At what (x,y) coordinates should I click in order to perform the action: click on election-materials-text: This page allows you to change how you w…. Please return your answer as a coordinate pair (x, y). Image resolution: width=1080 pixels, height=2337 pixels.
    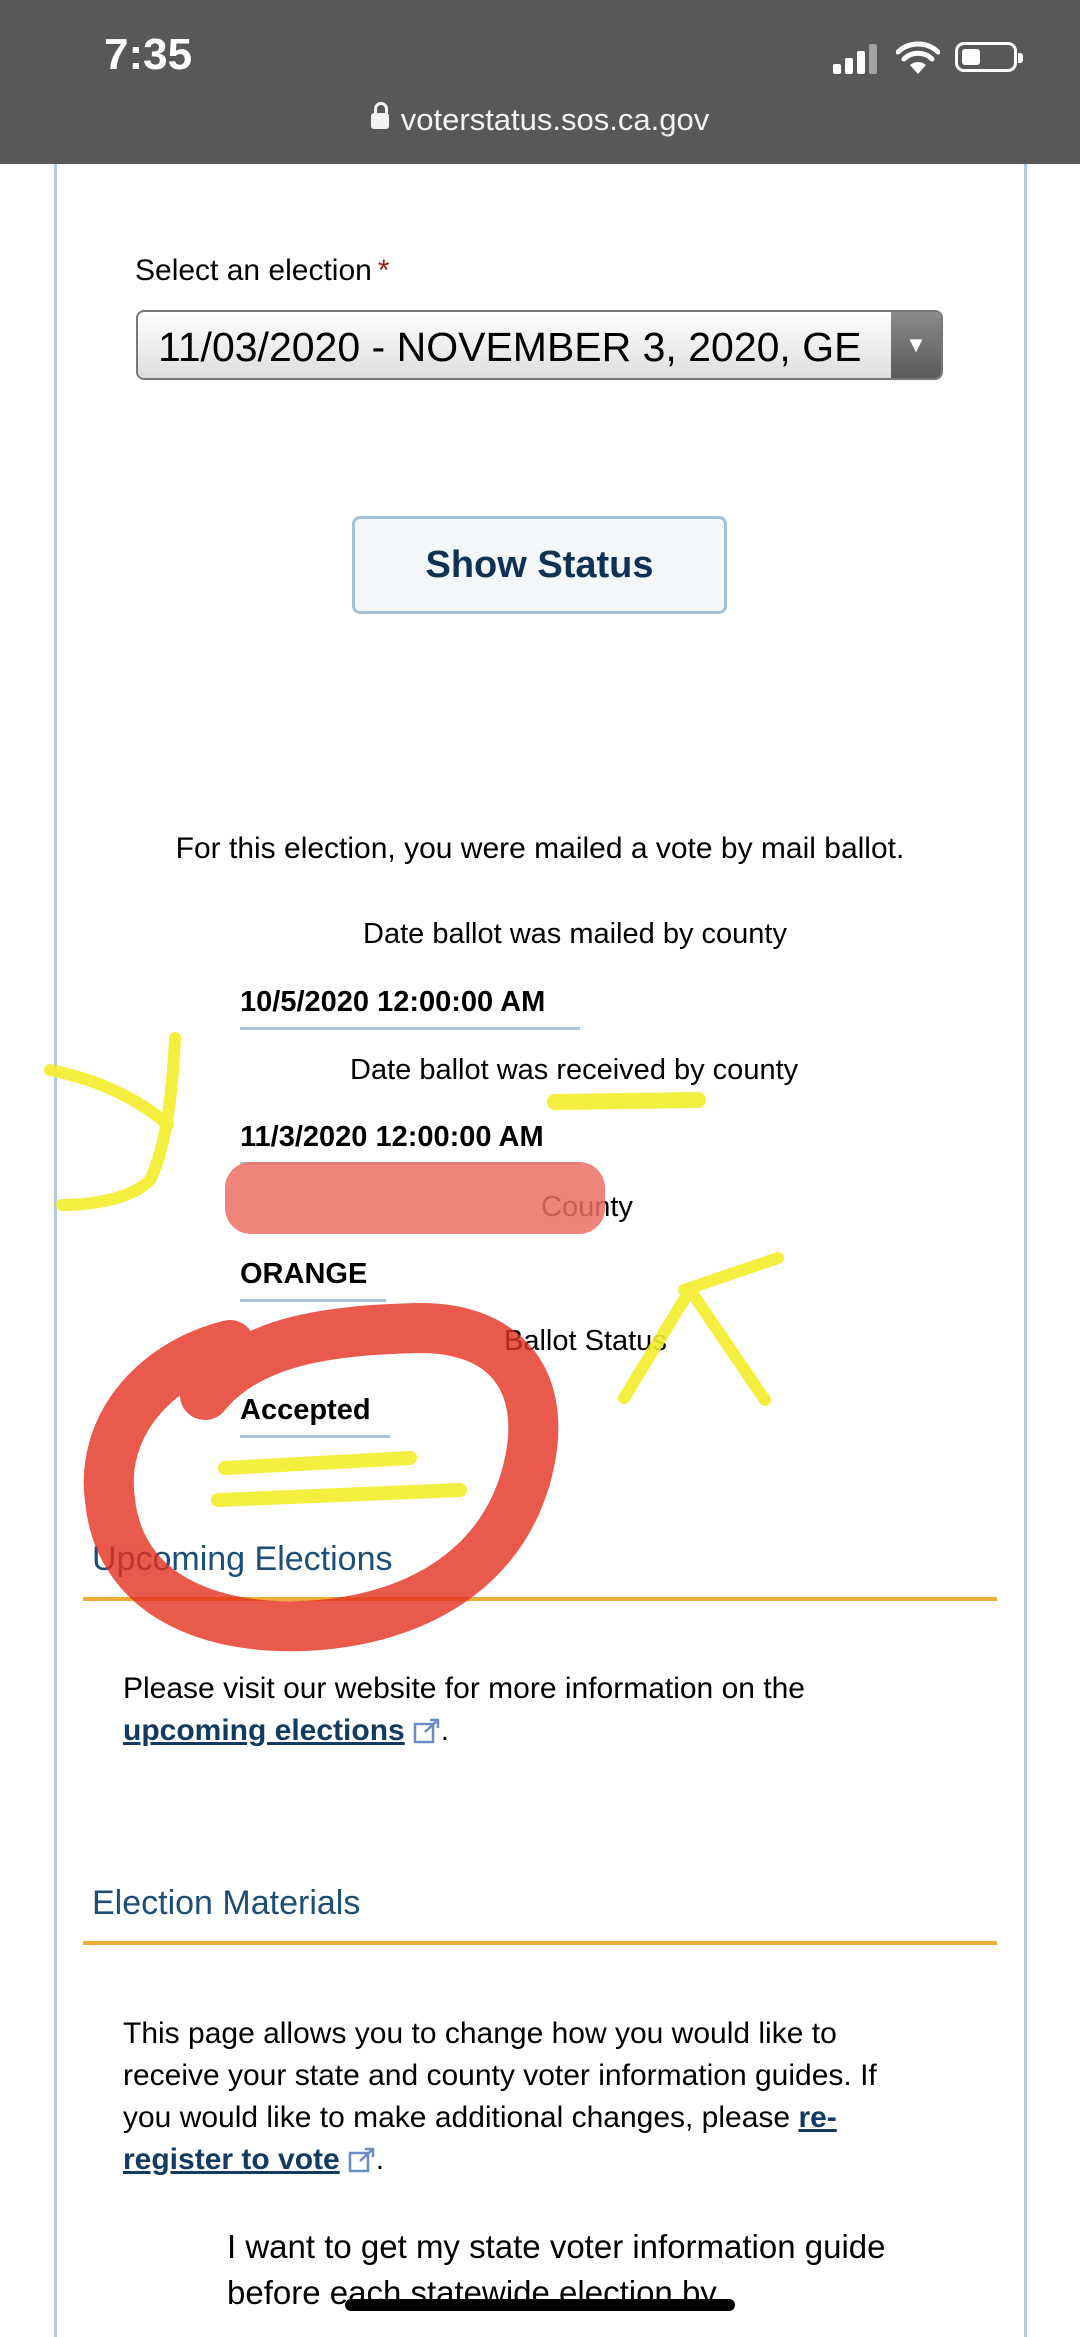
    Looking at the image, I should click on (500, 2096).